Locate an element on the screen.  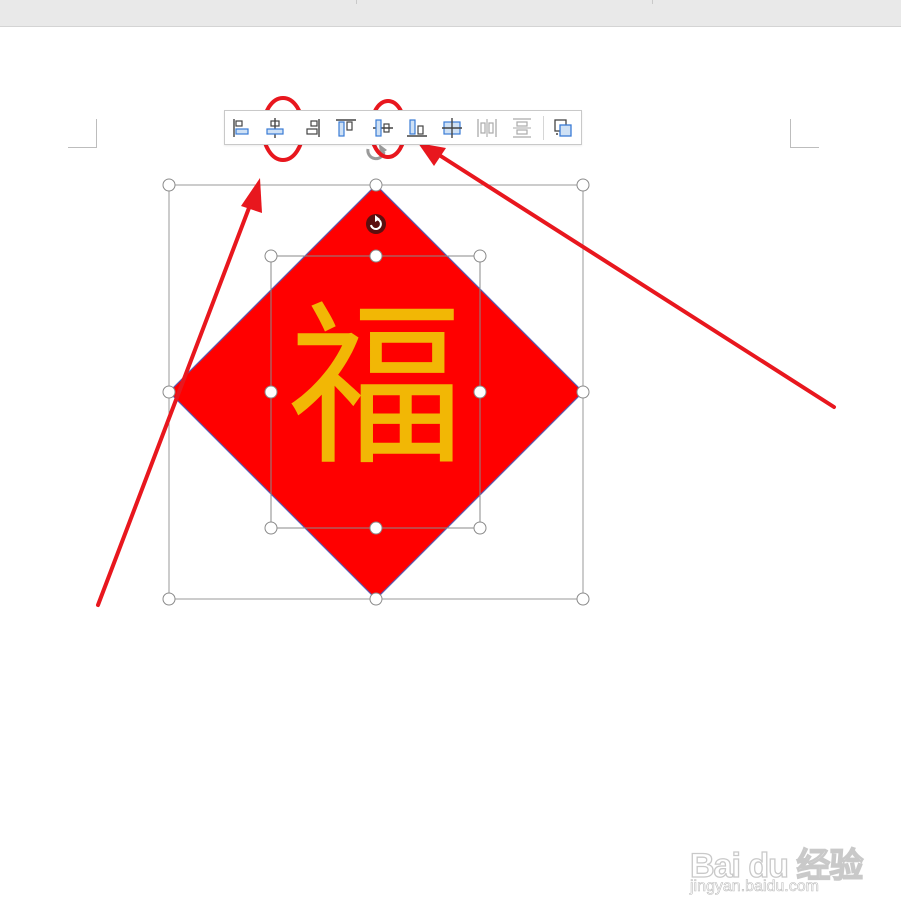
resize-handle-top is located at coordinates (376, 185).